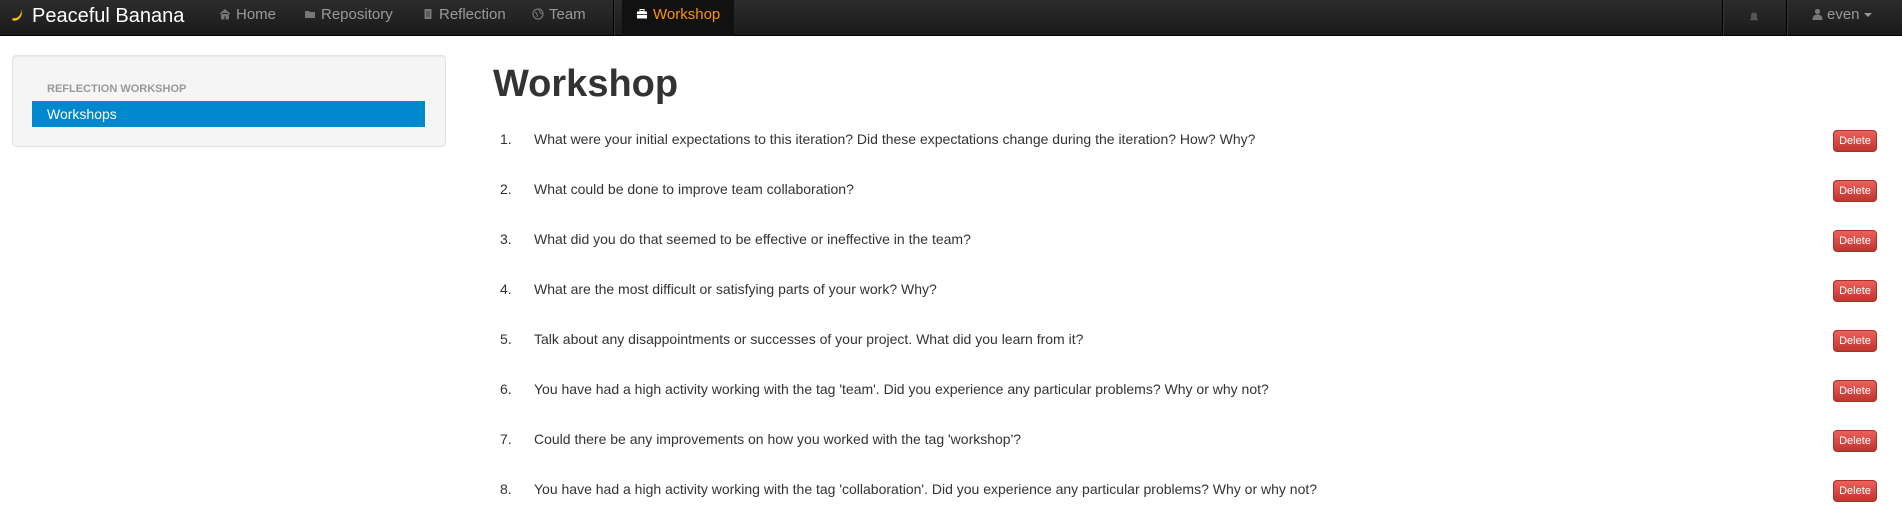  I want to click on nav-workshop: Workshop, so click(678, 18).